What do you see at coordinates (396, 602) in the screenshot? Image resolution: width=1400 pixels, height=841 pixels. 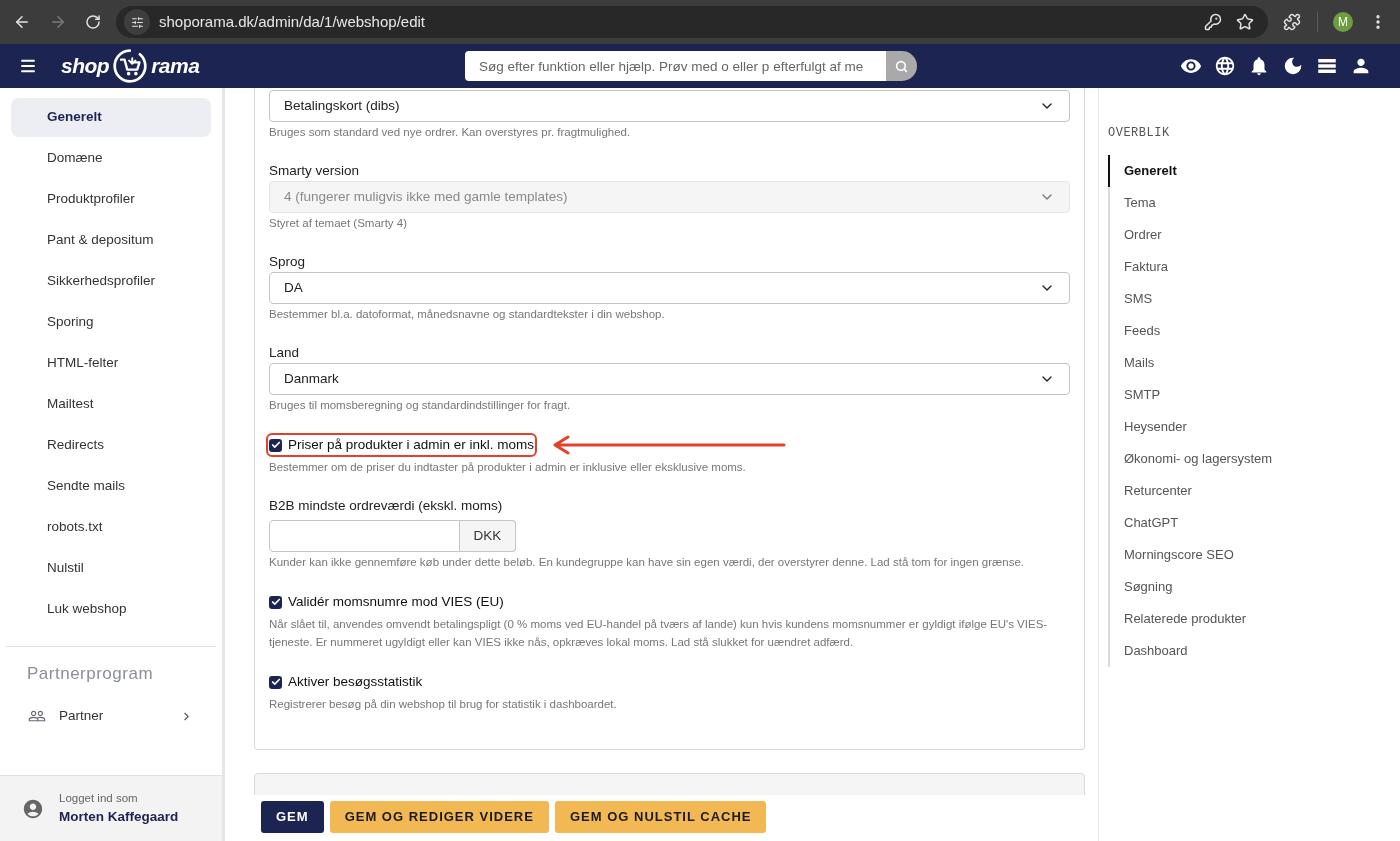 I see `checkbox-label: Validér momsnumre mod VIES (EU)` at bounding box center [396, 602].